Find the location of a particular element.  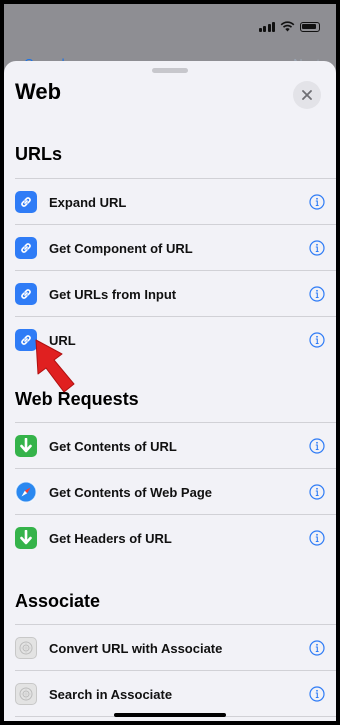

action-label: Get Headers of URL is located at coordinates (110, 538).